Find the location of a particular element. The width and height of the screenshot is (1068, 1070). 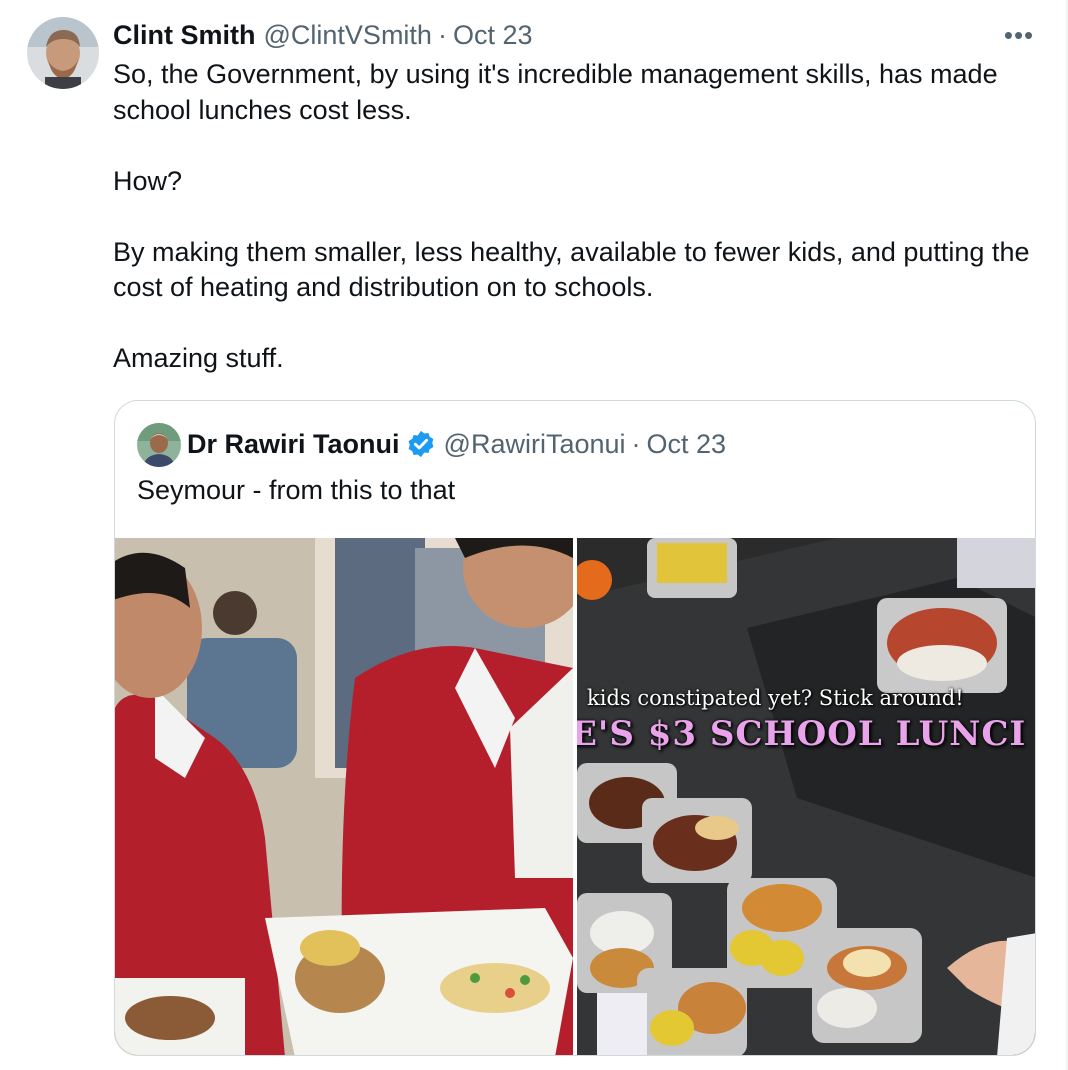

quoted-author-handle: @RawiriTaonui is located at coordinates (535, 444).